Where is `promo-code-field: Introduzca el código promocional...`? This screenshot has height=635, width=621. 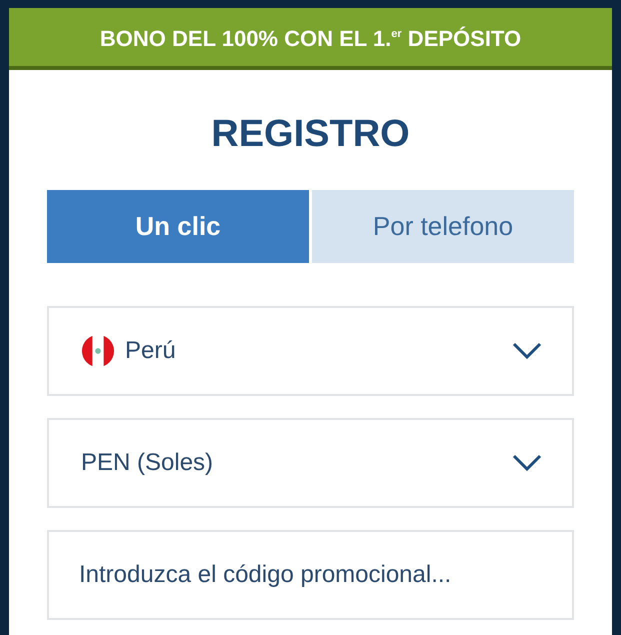 promo-code-field: Introduzca el código promocional... is located at coordinates (310, 575).